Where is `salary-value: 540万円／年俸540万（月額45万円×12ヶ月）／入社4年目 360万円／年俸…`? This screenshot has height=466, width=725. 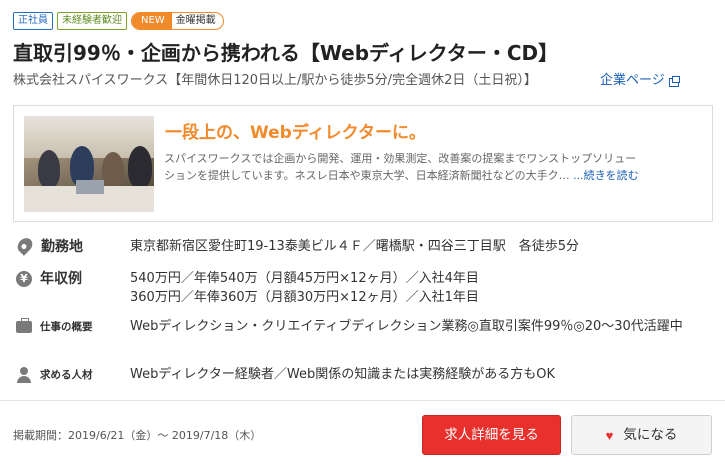 salary-value: 540万円／年俸540万（月額45万円×12ヶ月）／入社4年目 360万円／年俸… is located at coordinates (420, 288).